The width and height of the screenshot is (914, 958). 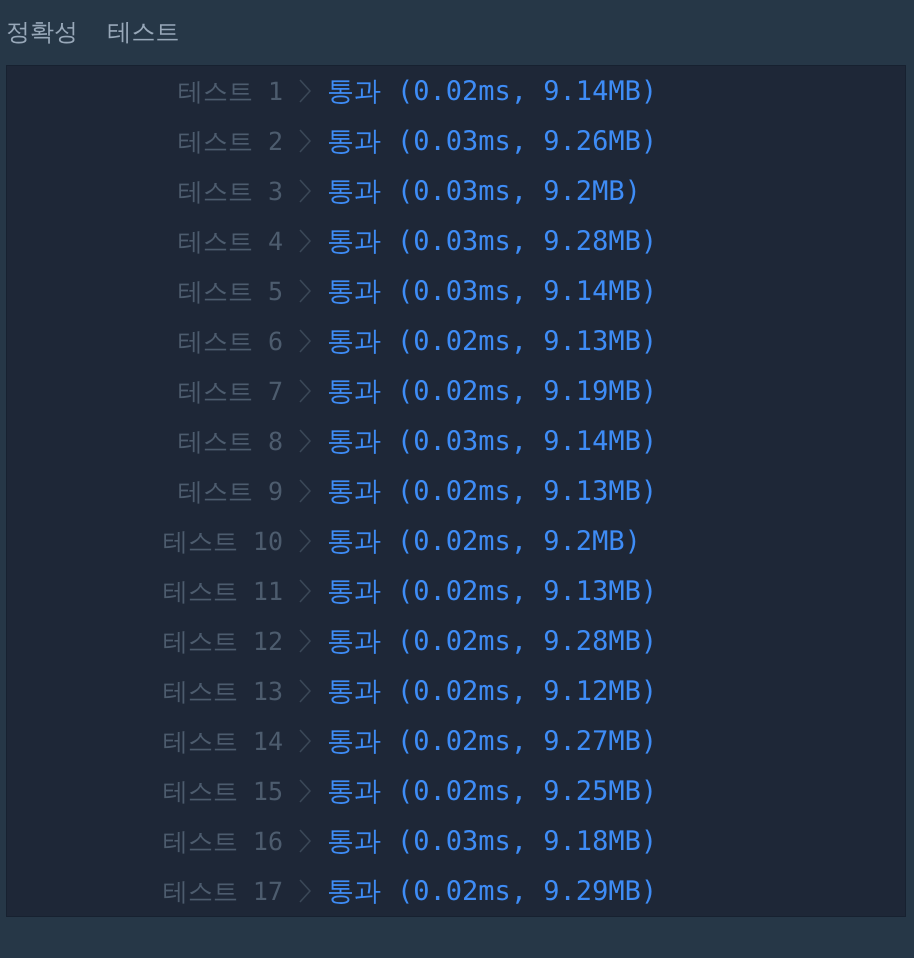 What do you see at coordinates (519, 541) in the screenshot?
I see `result-detail: (0.02ms, 9.2MB)` at bounding box center [519, 541].